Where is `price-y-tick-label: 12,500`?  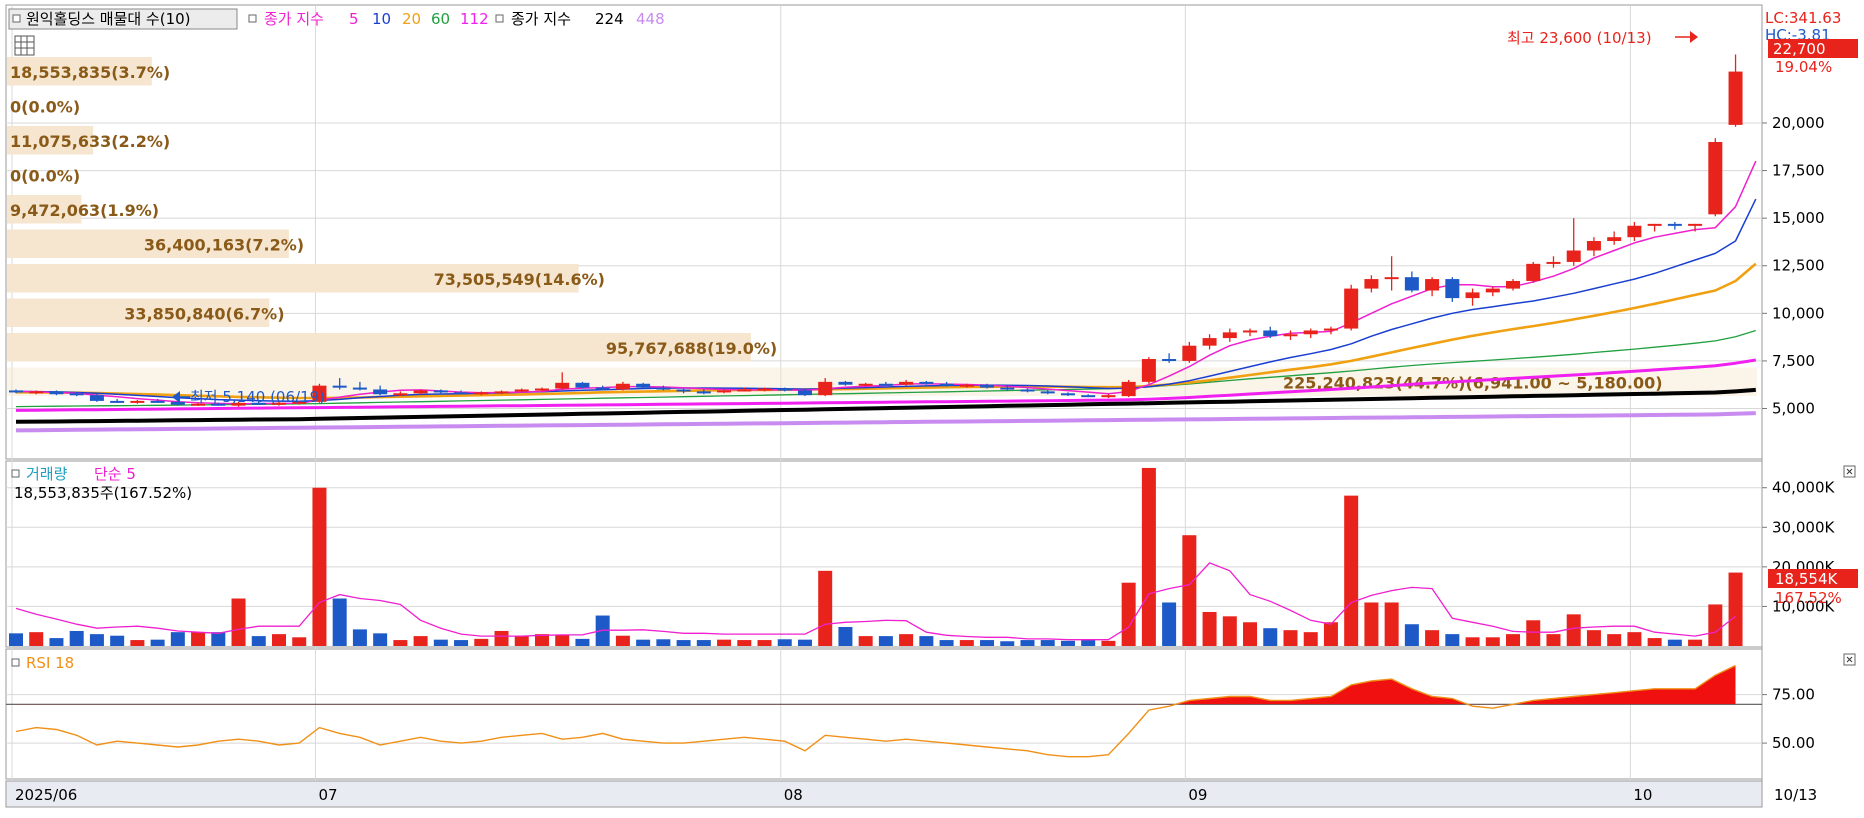
price-y-tick-label: 12,500 is located at coordinates (1798, 266).